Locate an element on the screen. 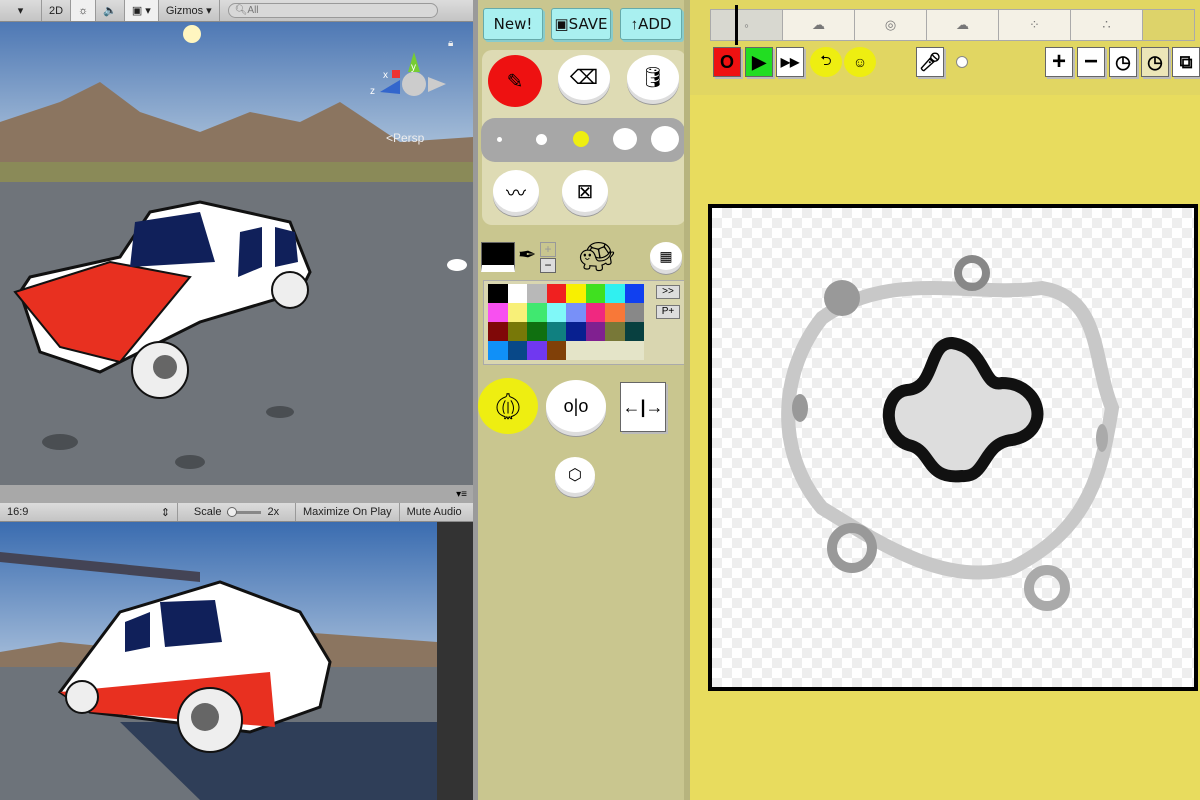 Image resolution: width=1200 pixels, height=800 pixels. current-color-swatch is located at coordinates (498, 257).